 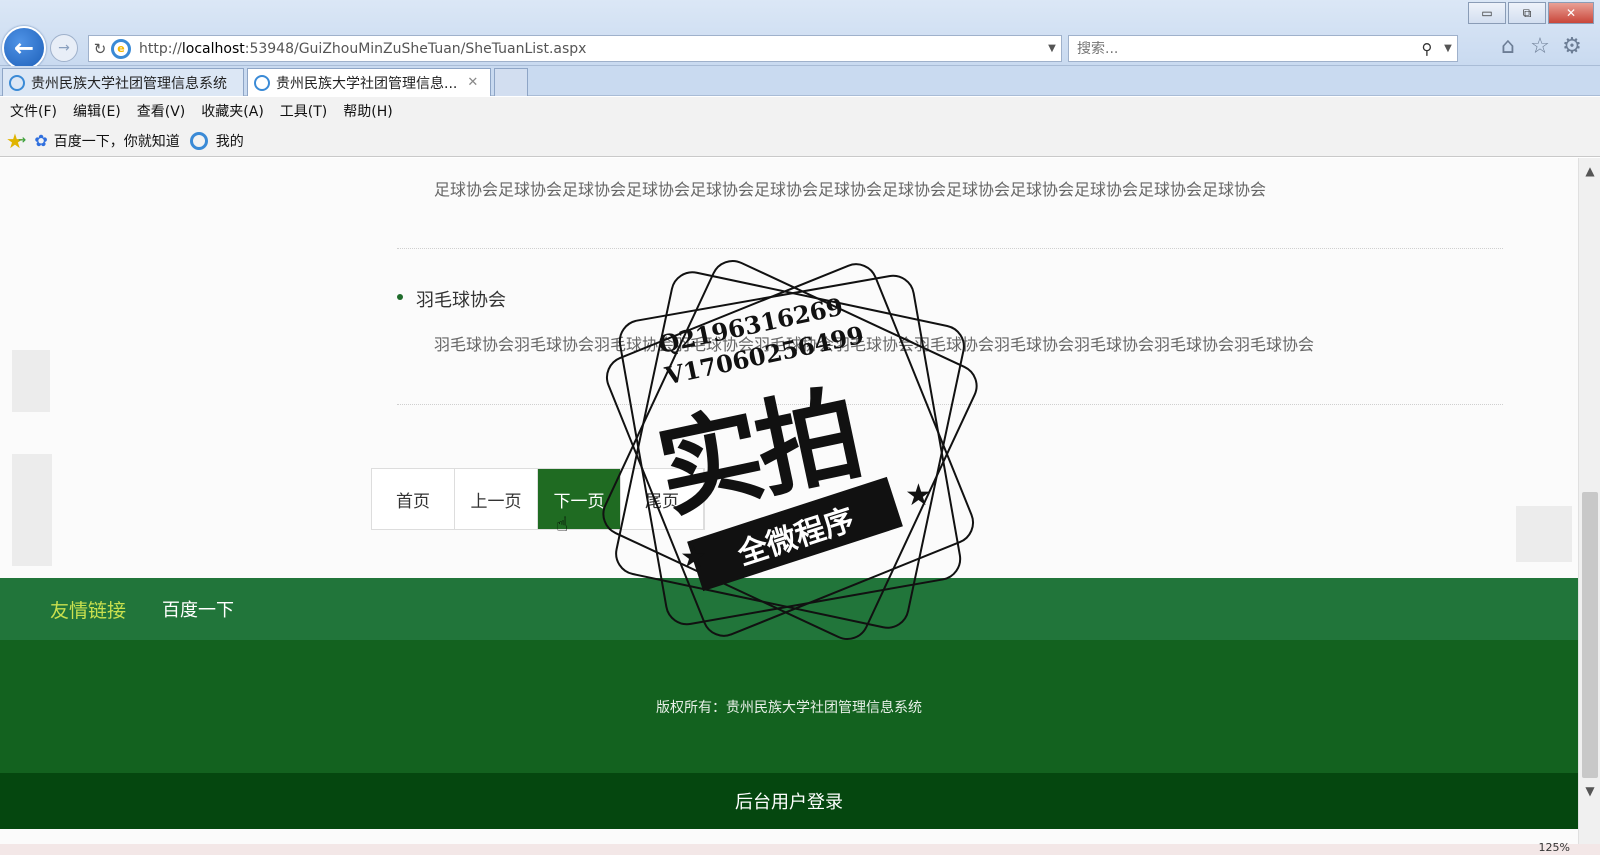 What do you see at coordinates (1572, 46) in the screenshot?
I see `gear-icon: ⚙` at bounding box center [1572, 46].